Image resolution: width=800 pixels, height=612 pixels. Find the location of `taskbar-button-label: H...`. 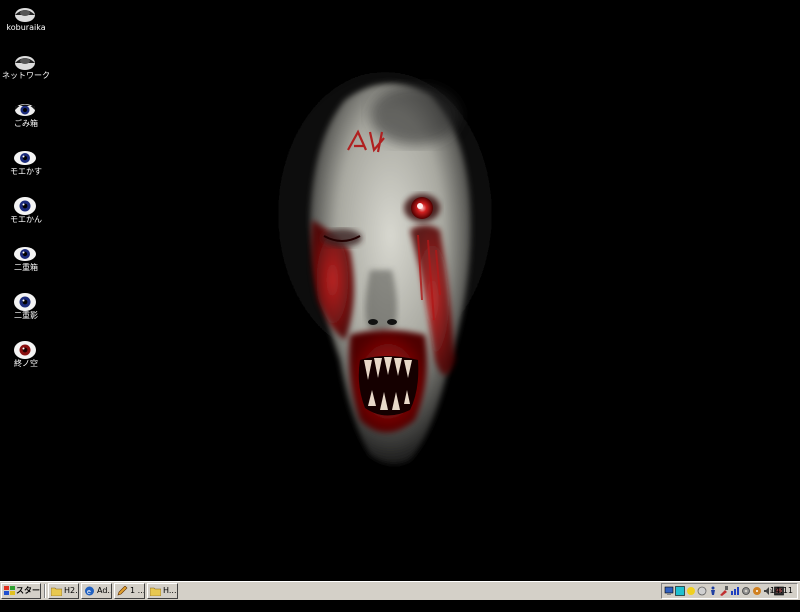

taskbar-button-label: H... is located at coordinates (170, 590).